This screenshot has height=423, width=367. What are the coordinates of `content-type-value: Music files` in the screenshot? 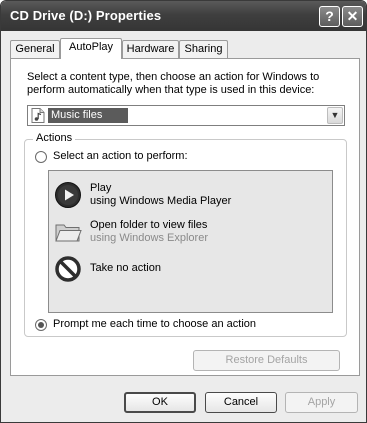 It's located at (88, 115).